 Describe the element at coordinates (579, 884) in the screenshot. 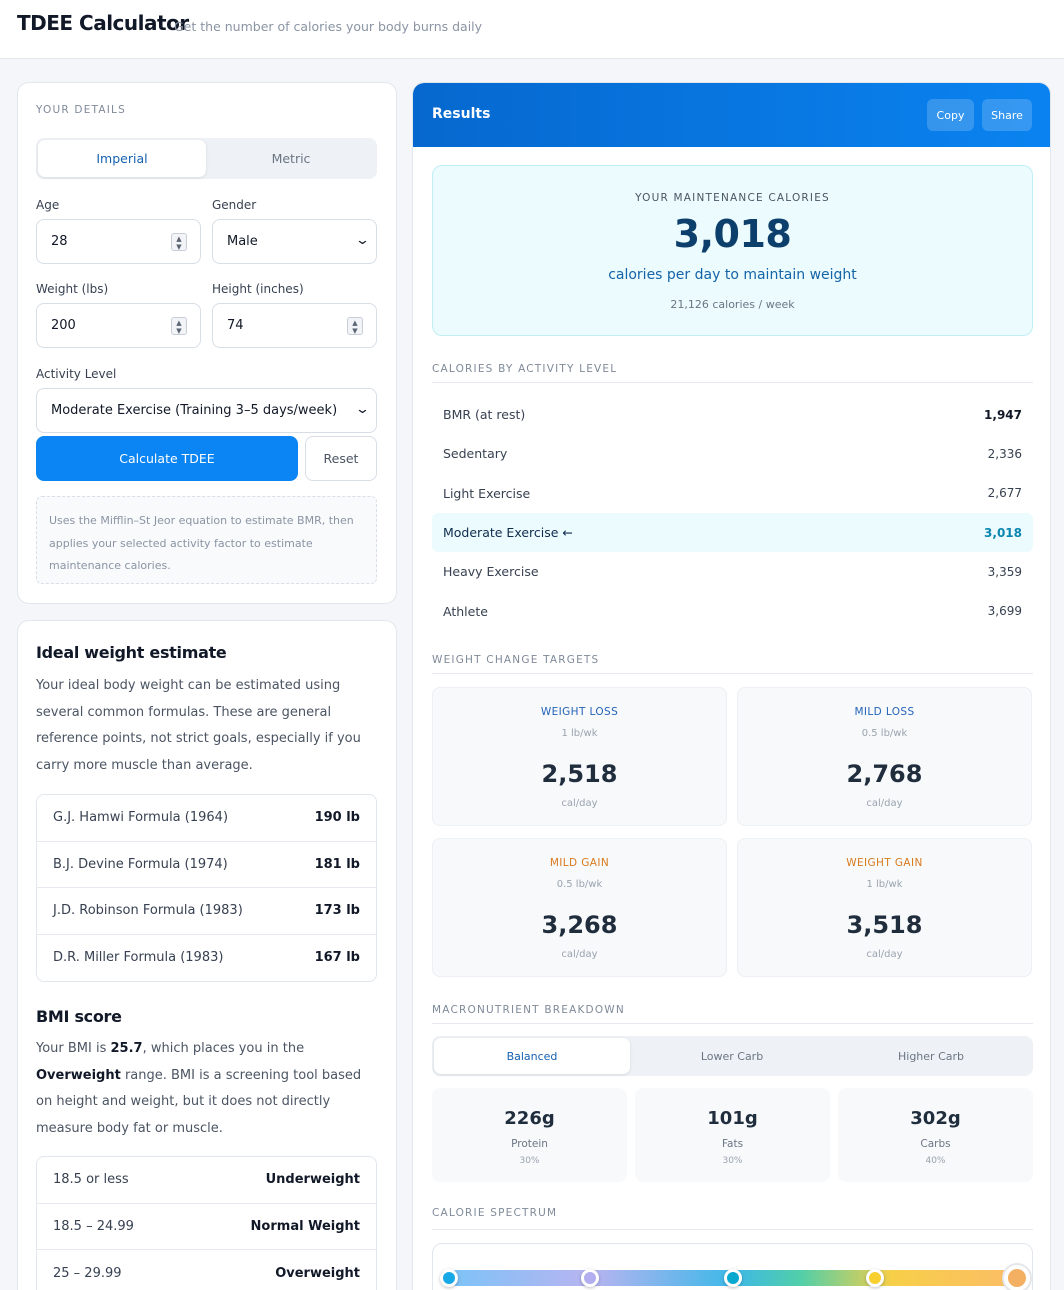

I see `target-rate: 0.5 lb/wk` at that location.